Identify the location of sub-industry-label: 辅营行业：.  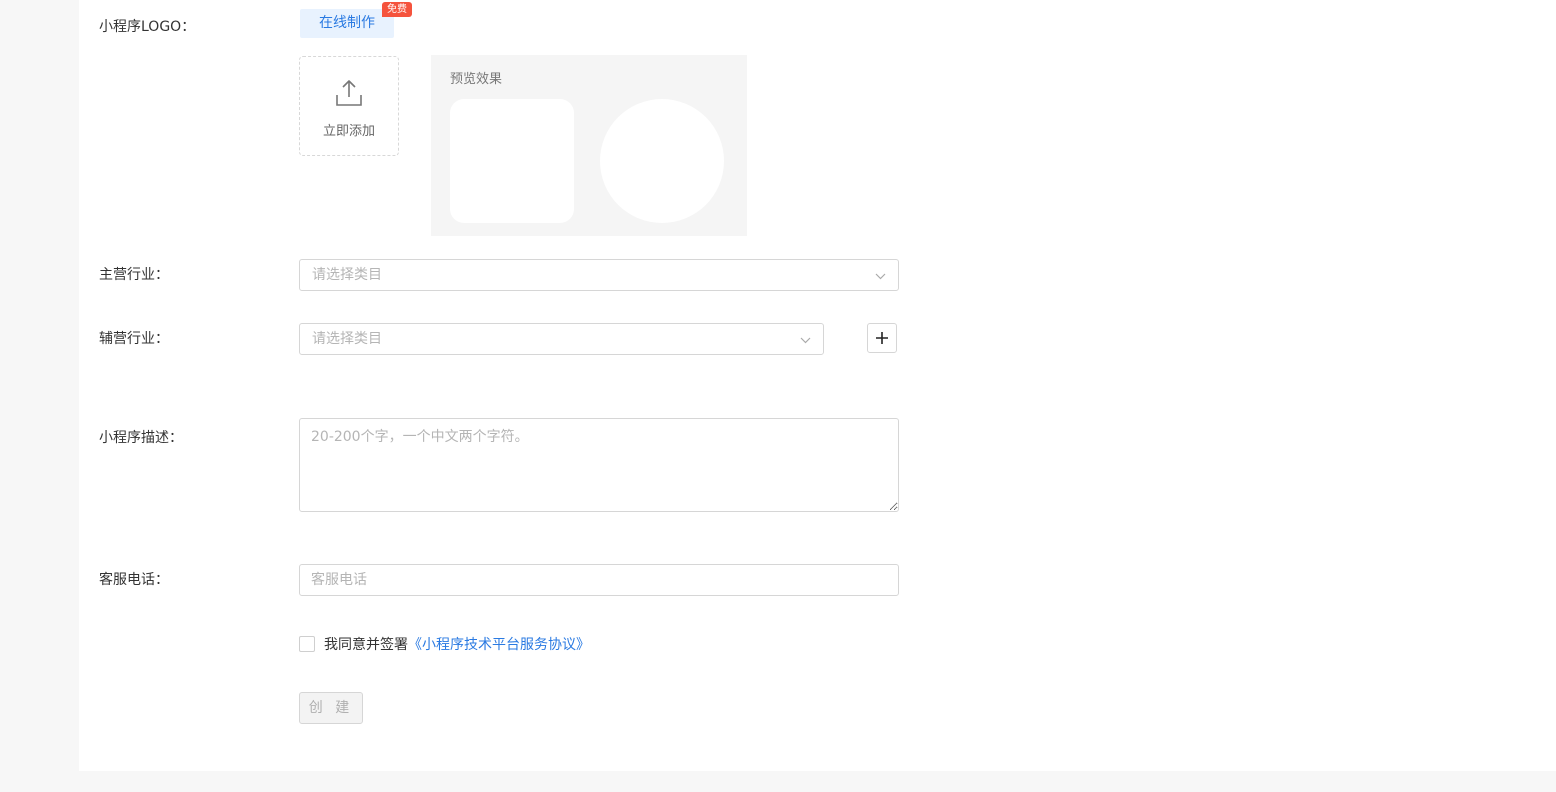
(134, 339).